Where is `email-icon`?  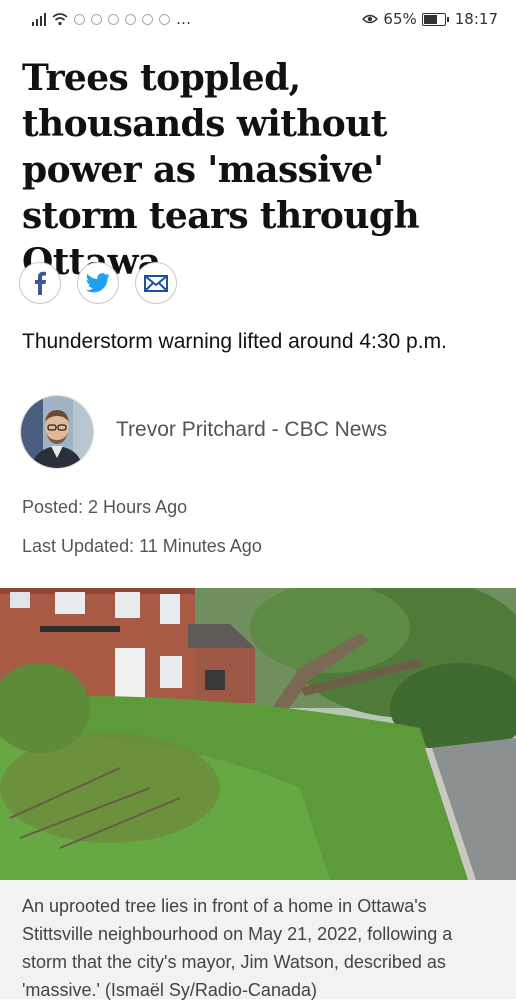
email-icon is located at coordinates (156, 283).